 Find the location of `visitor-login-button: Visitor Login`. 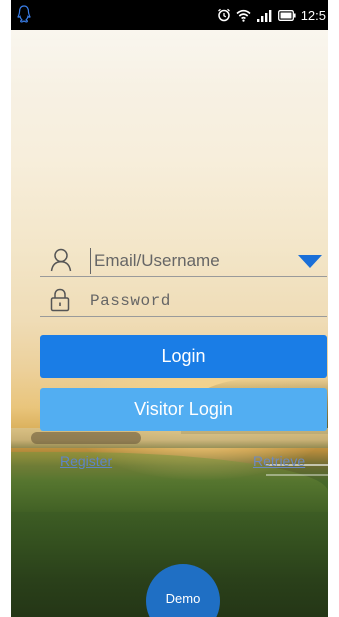

visitor-login-button: Visitor Login is located at coordinates (183, 409).